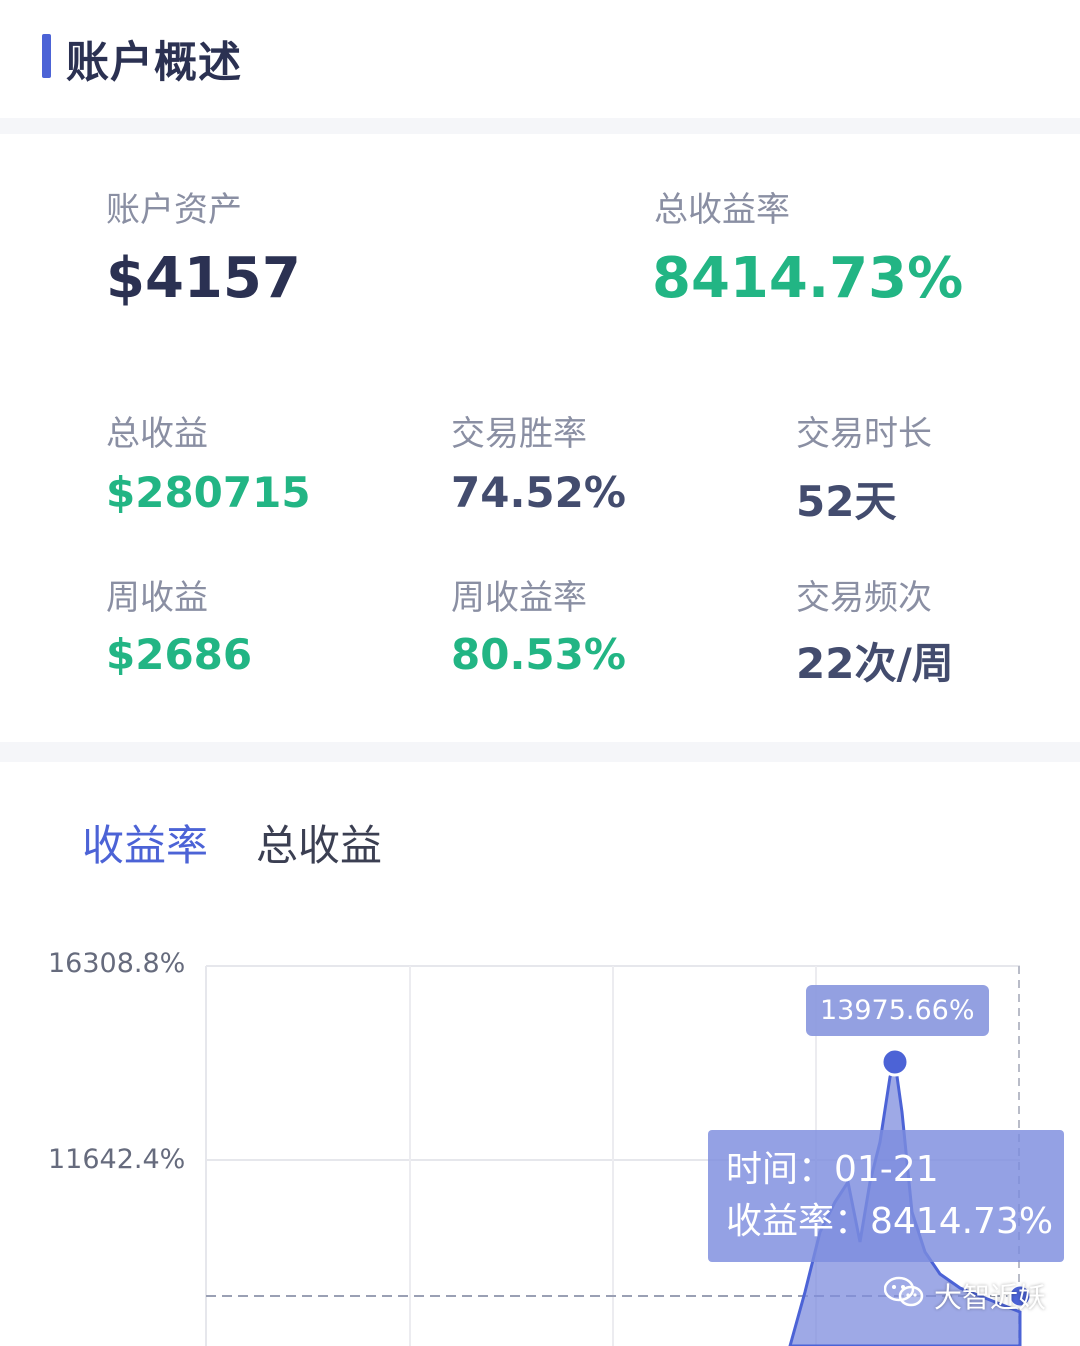 The width and height of the screenshot is (1080, 1346). I want to click on weekly-return-rate-value: 80.53%, so click(538, 654).